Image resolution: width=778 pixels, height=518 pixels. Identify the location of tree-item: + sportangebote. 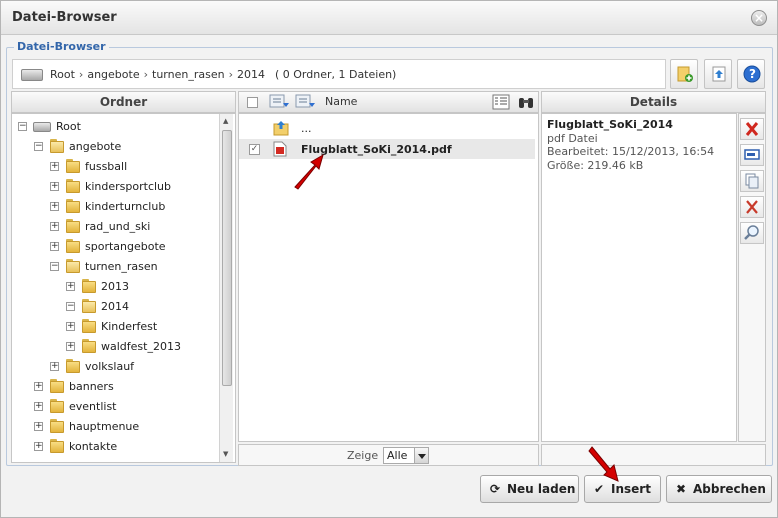
(114, 247).